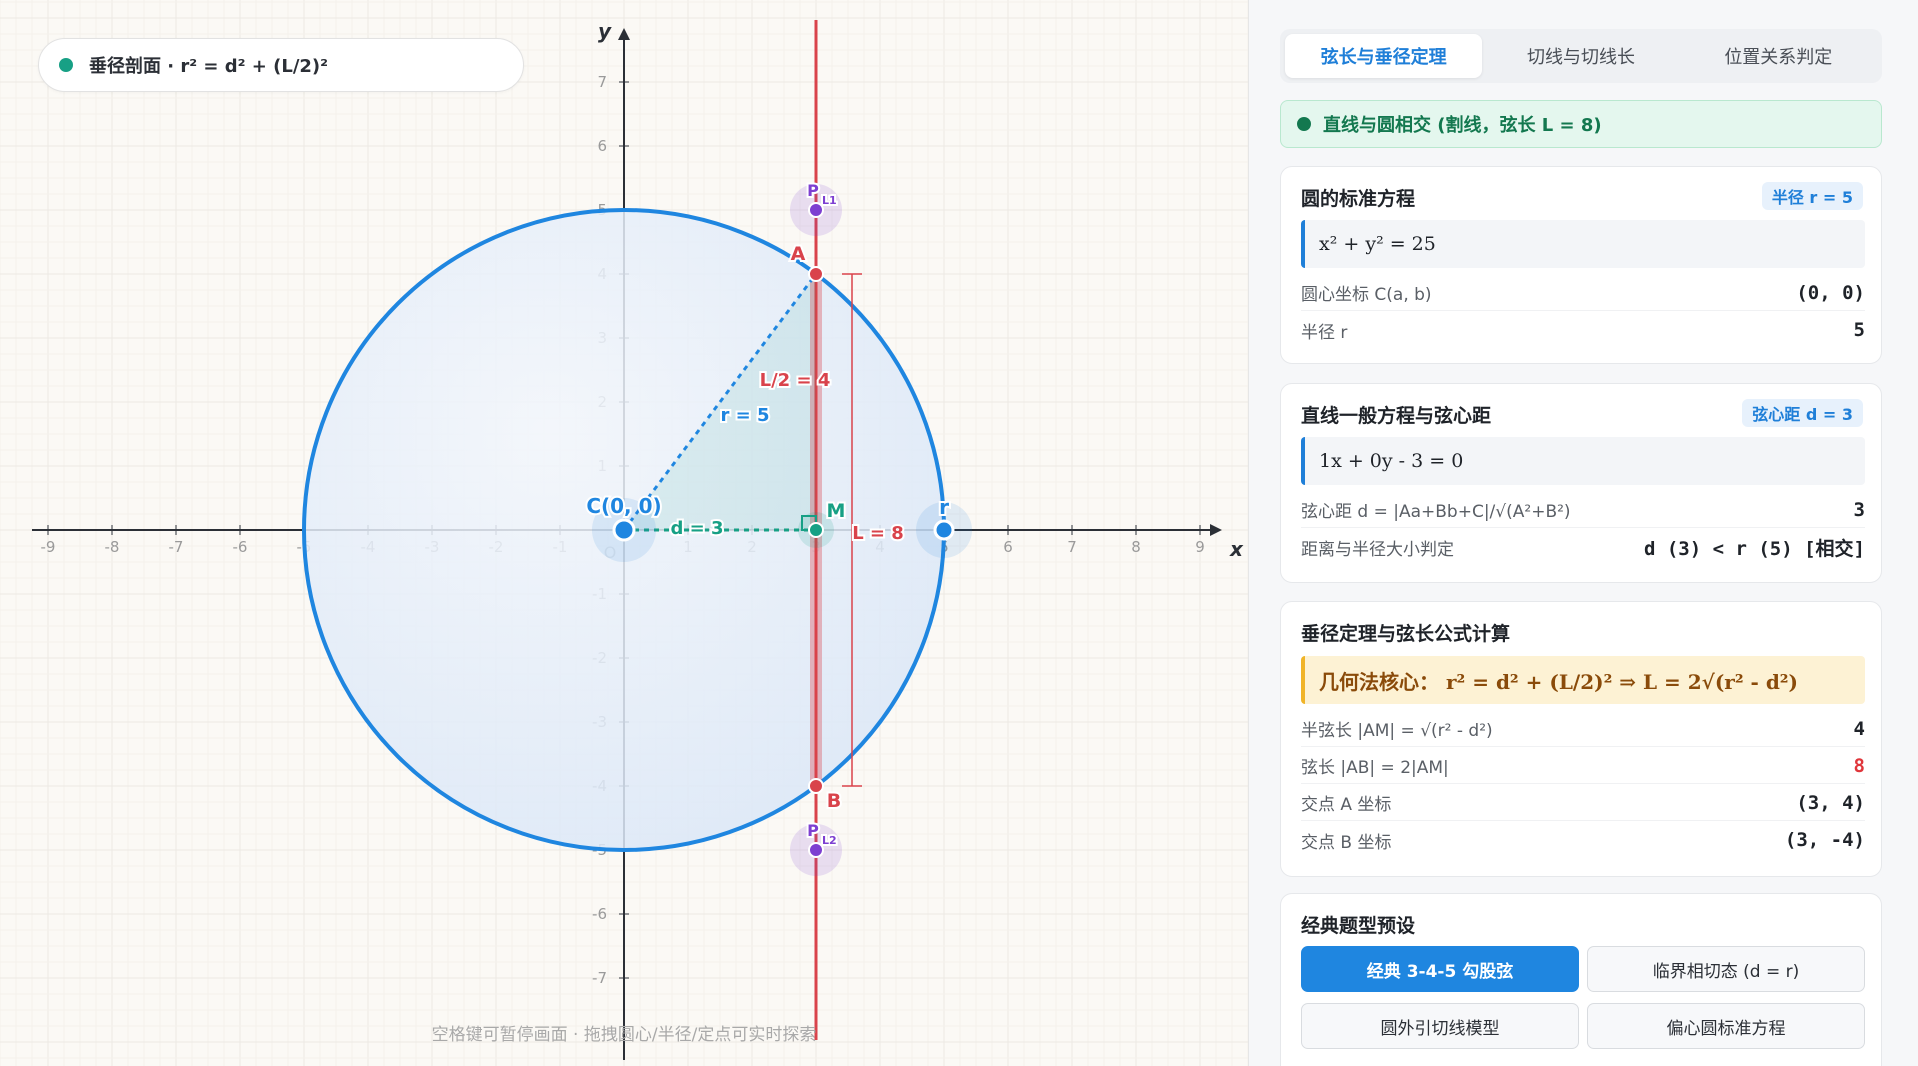 This screenshot has width=1918, height=1066. What do you see at coordinates (1802, 413) in the screenshot?
I see `distance-badge: 弦心距 d = 3` at bounding box center [1802, 413].